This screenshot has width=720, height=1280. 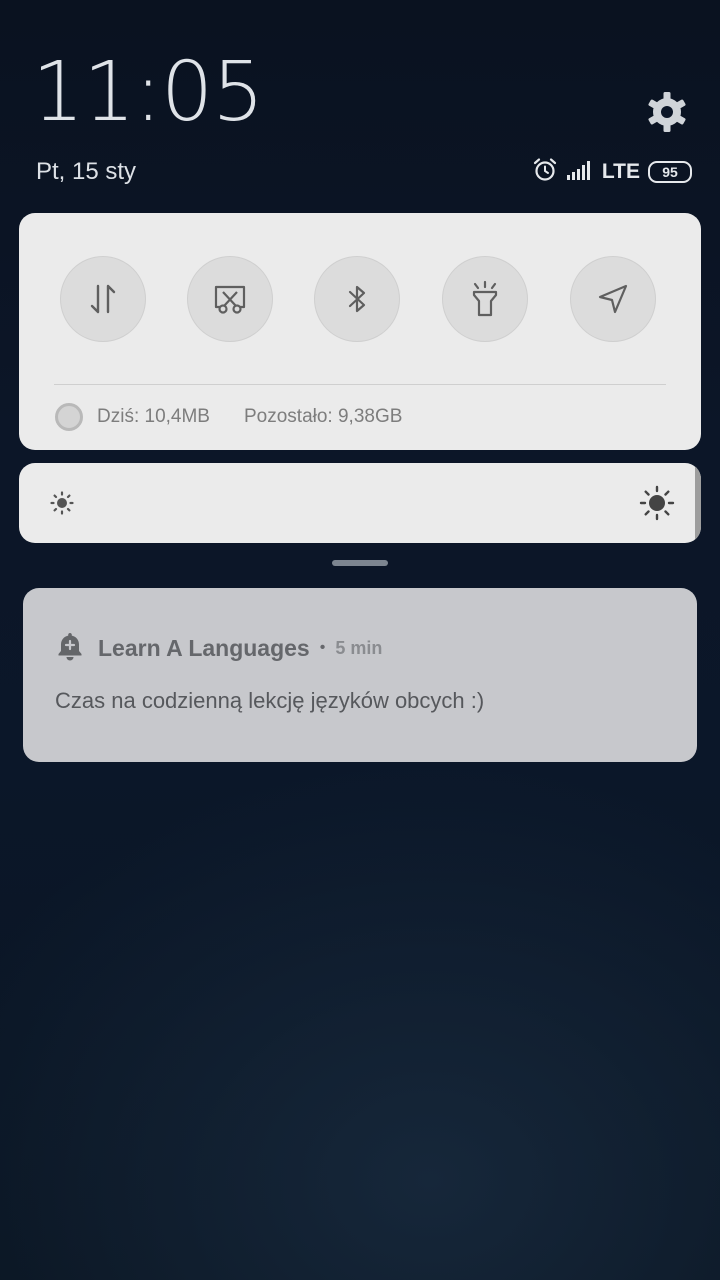 I want to click on battery-icon: 95, so click(x=670, y=172).